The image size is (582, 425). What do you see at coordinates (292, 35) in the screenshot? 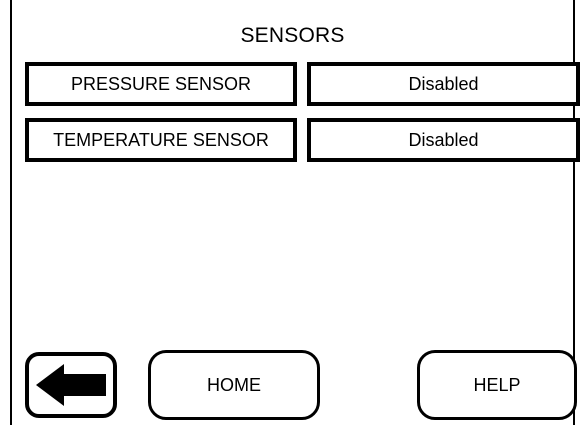
I see `page-title: SENSORS` at bounding box center [292, 35].